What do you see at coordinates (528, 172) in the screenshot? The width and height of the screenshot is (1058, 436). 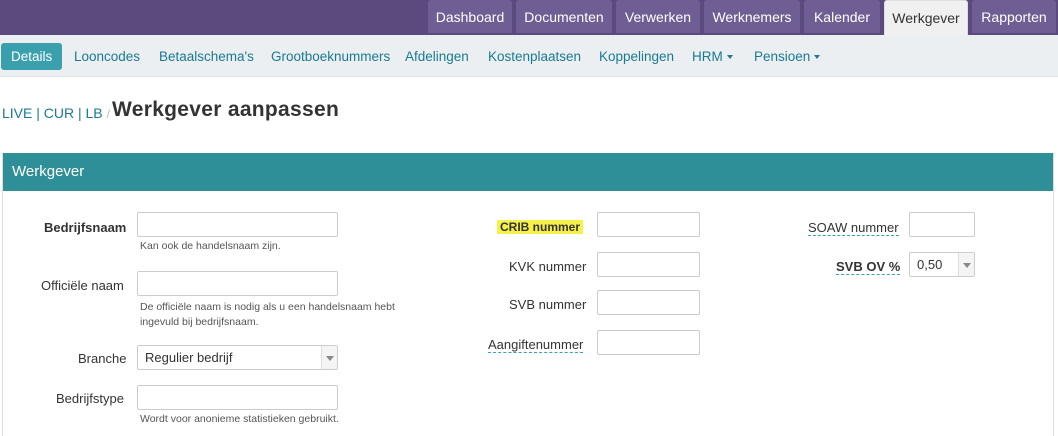 I see `panel-title: Werkgever` at bounding box center [528, 172].